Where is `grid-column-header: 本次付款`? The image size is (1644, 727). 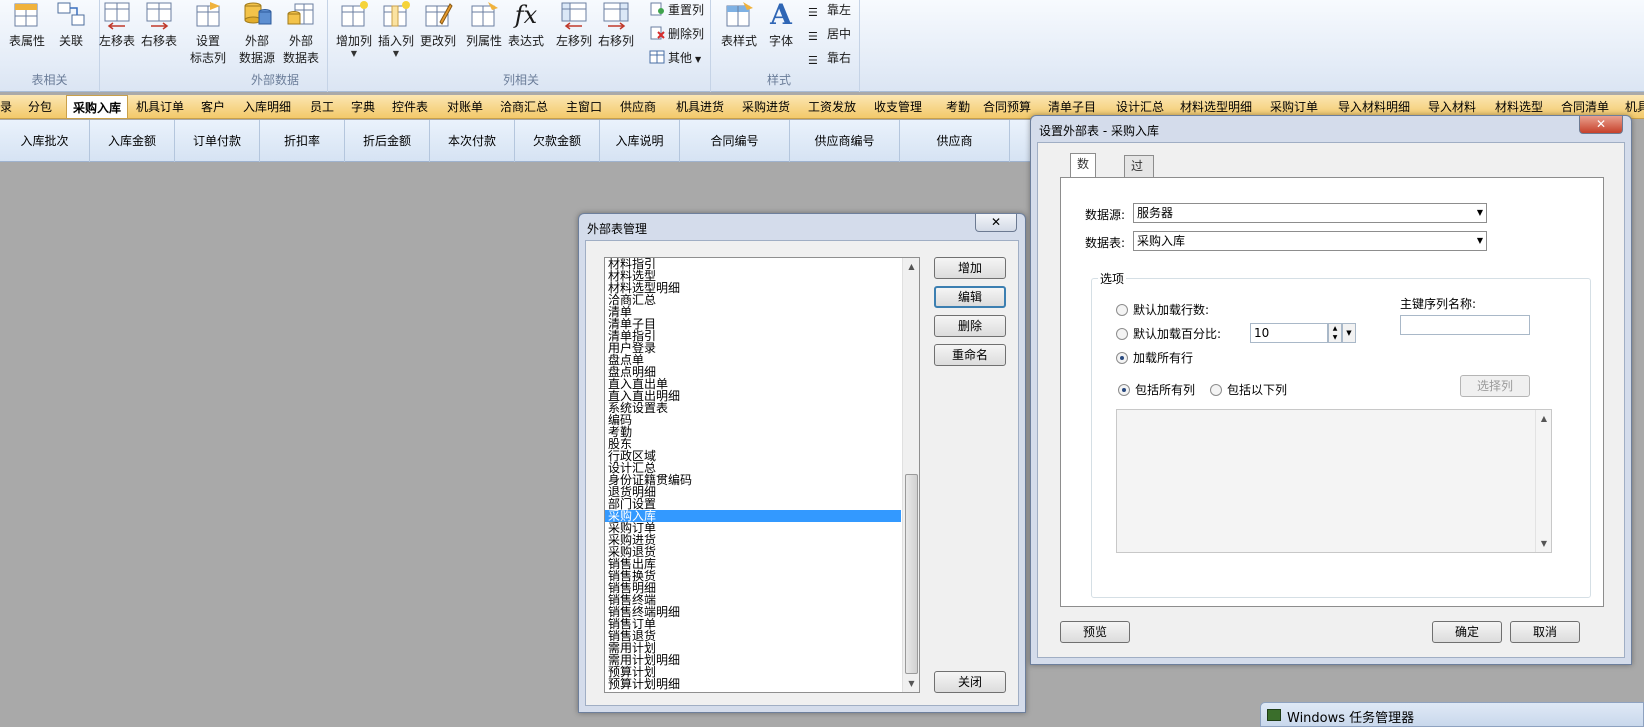
grid-column-header: 本次付款 is located at coordinates (472, 141).